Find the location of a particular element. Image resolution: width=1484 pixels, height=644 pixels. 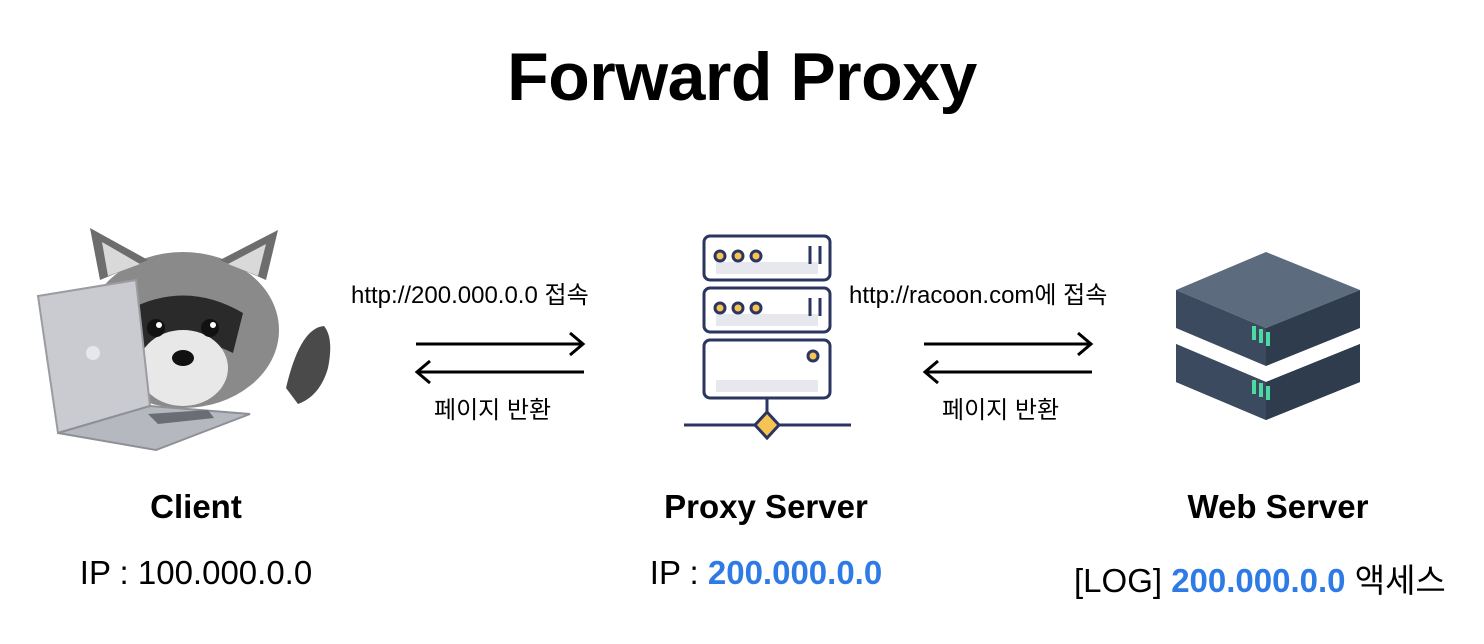

proxy-ip-text: IP : 200.000.0.0 is located at coordinates (766, 573).